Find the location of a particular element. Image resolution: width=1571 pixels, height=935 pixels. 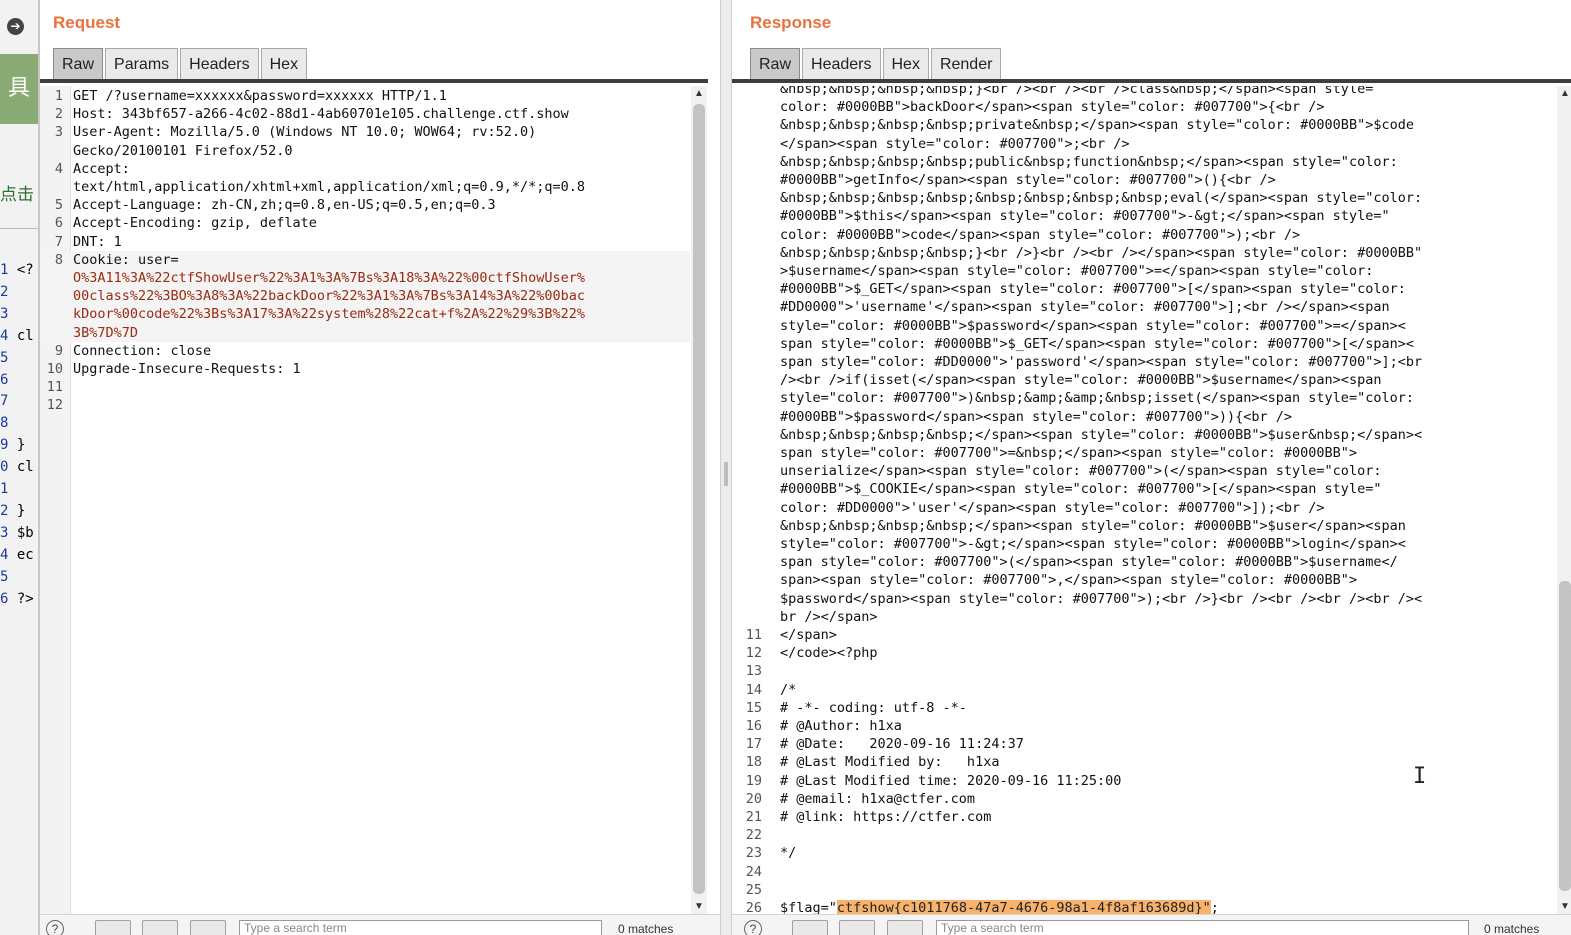

strip-line-number: 6 is located at coordinates (4, 379).